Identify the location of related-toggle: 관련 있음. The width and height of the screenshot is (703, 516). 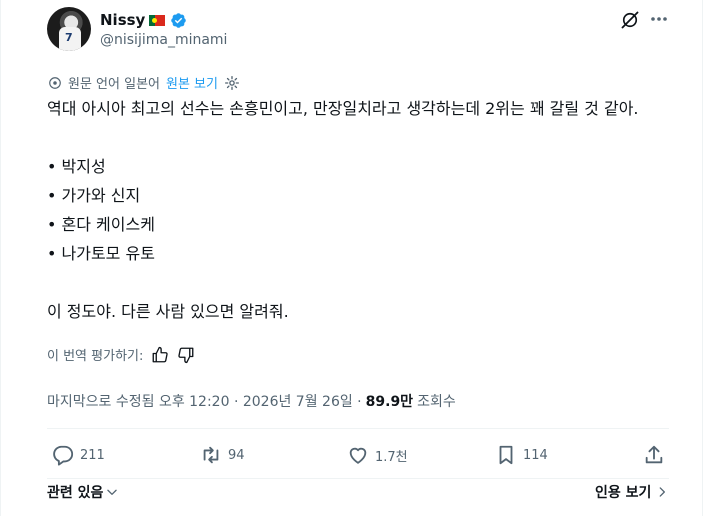
(83, 492).